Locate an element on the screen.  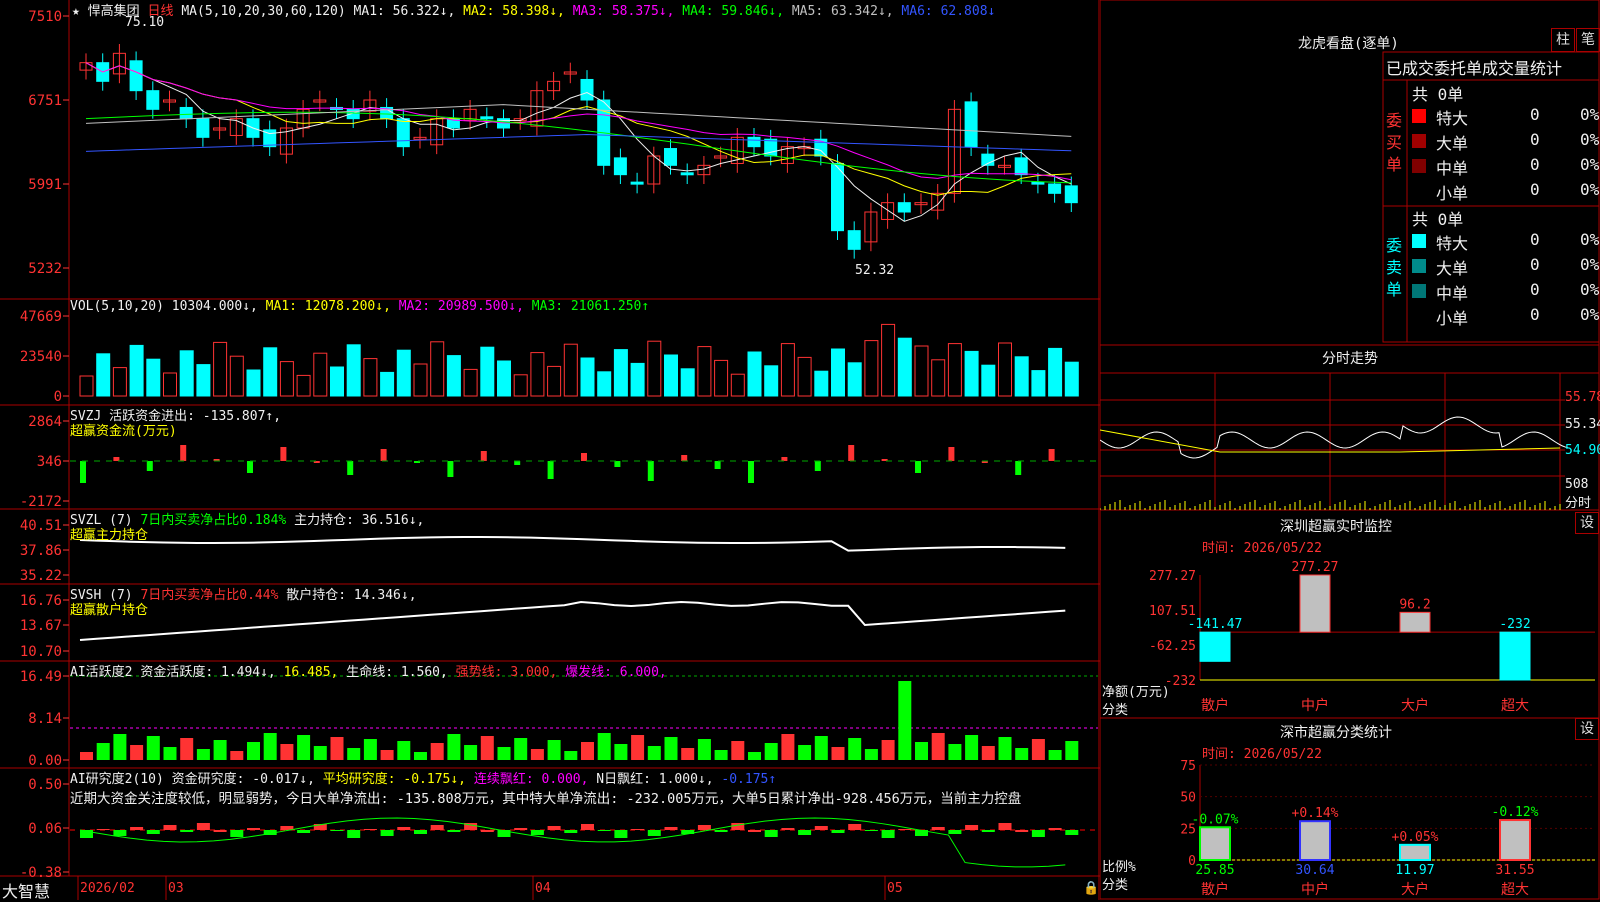
date-label-feb: 2026/02 is located at coordinates (107, 888).